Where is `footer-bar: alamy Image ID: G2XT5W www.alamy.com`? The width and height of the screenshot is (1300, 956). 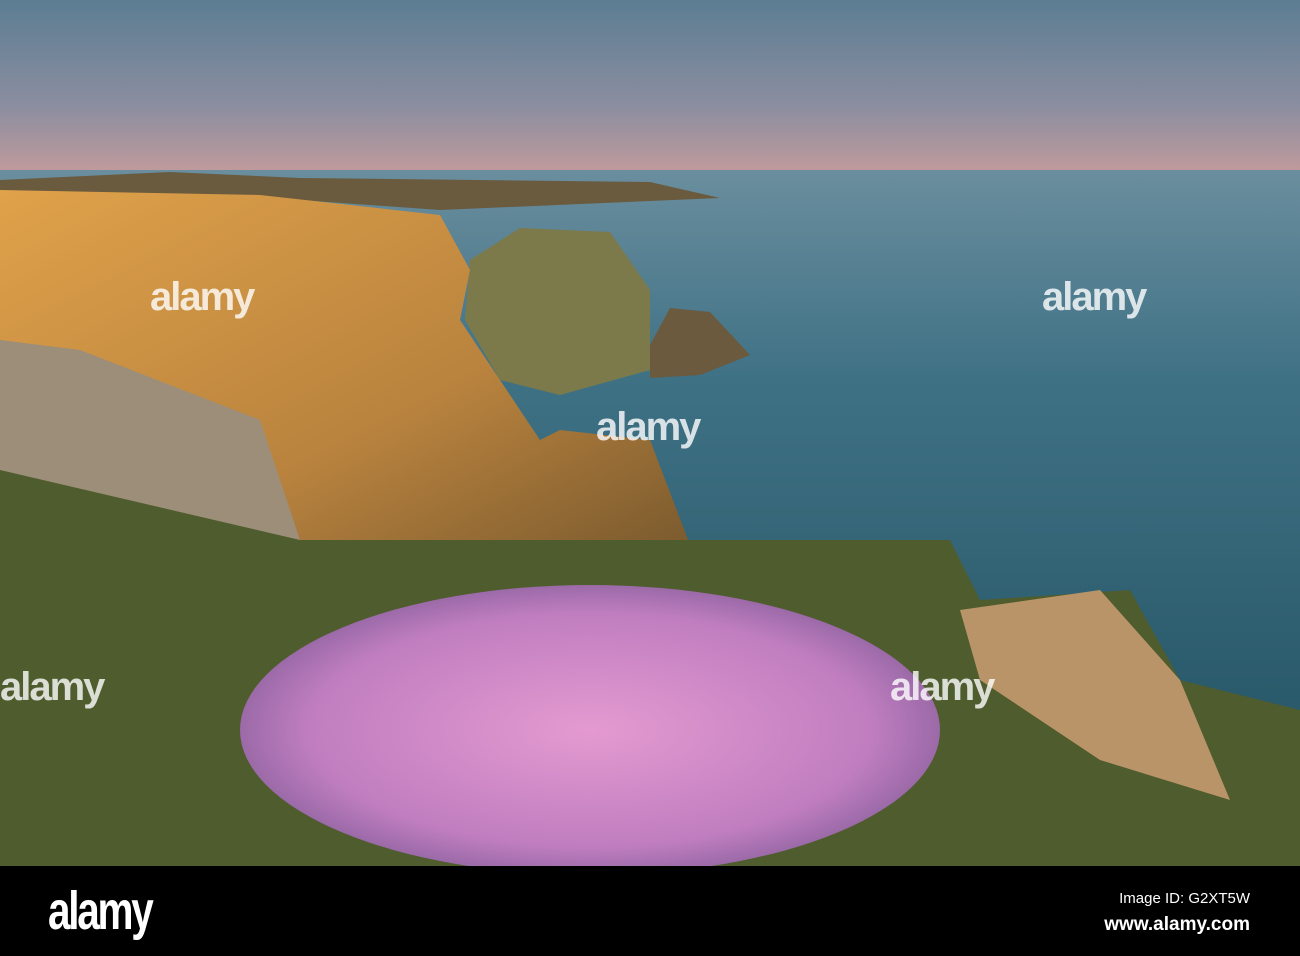
footer-bar: alamy Image ID: G2XT5W www.alamy.com is located at coordinates (650, 911).